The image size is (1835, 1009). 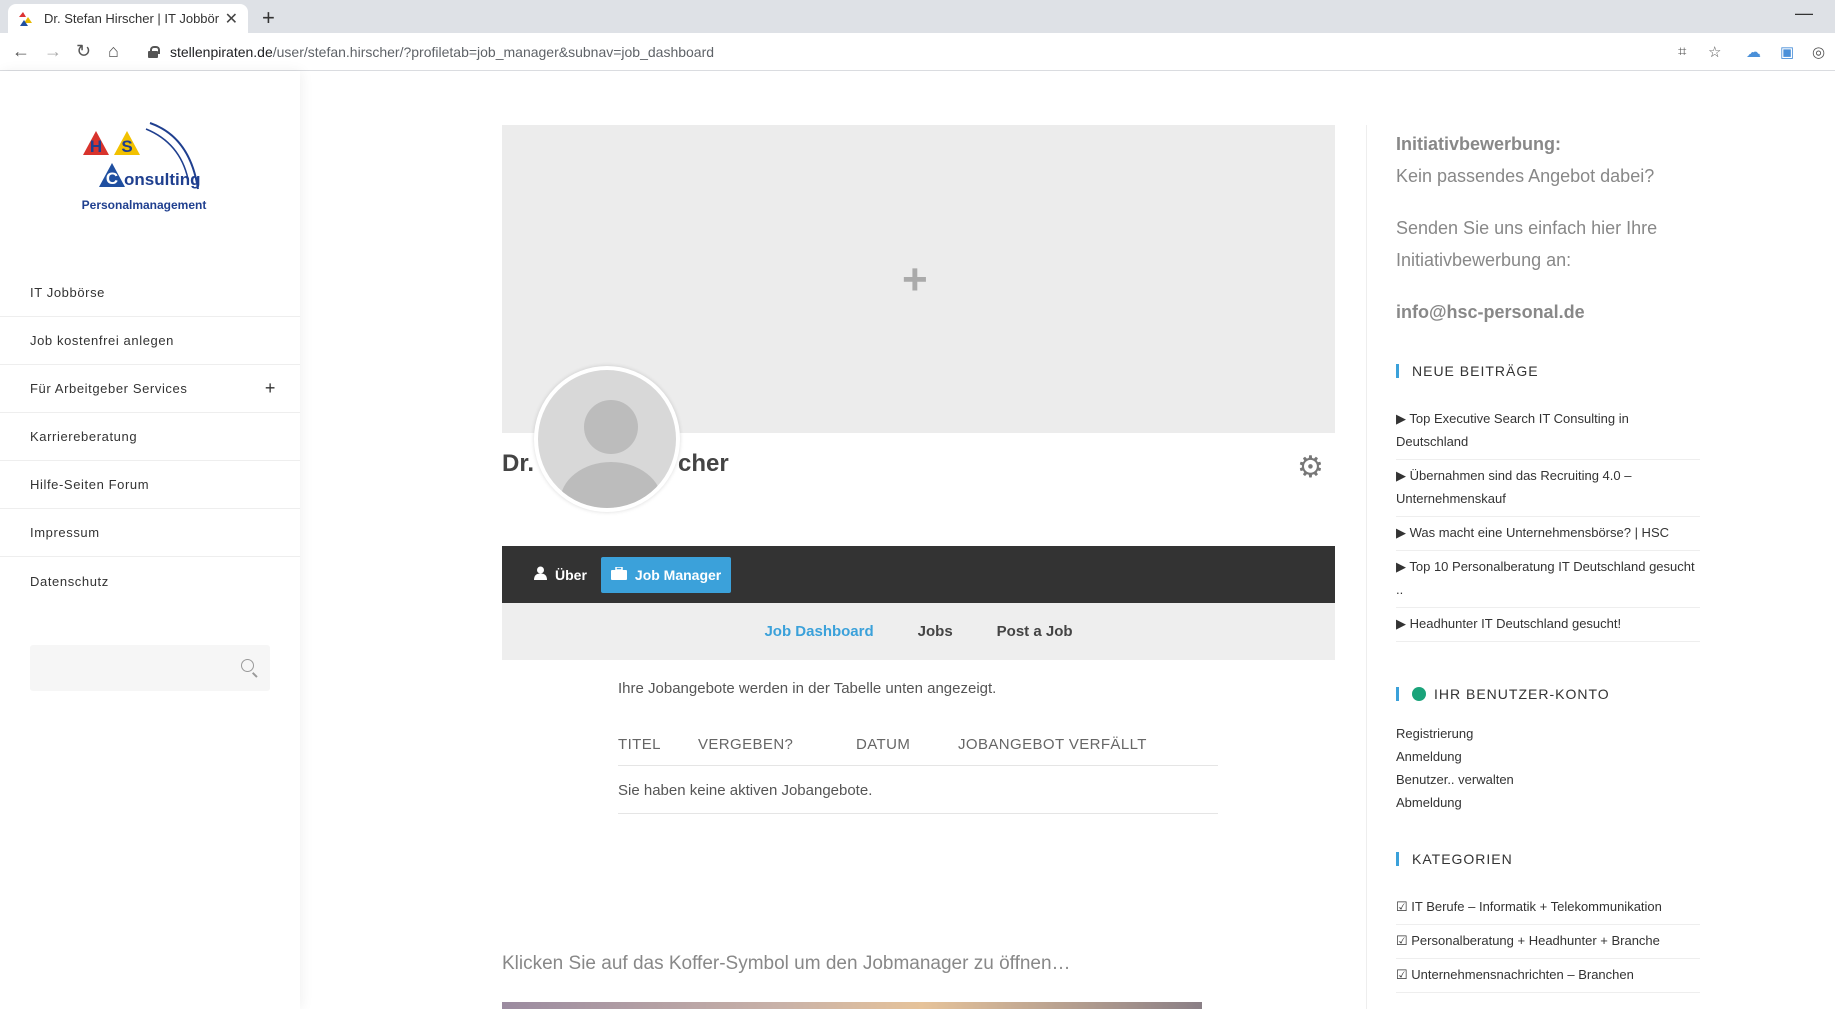 What do you see at coordinates (96, 146) in the screenshot?
I see `svg-text: H` at bounding box center [96, 146].